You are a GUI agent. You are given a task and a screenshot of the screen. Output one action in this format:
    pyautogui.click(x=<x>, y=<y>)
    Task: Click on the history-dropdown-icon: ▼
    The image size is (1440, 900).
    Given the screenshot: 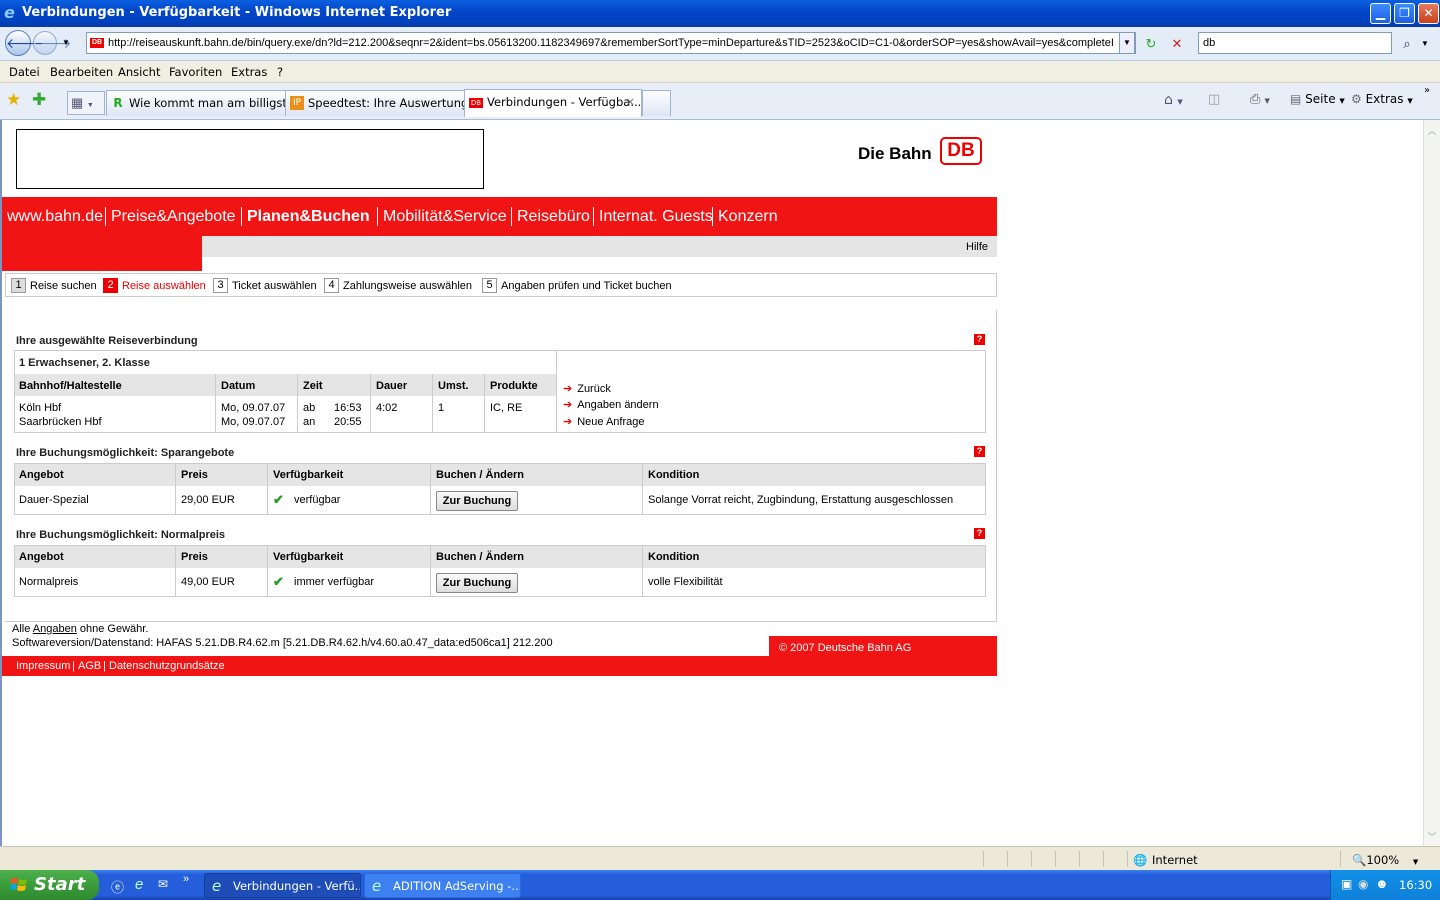 What is the action you would take?
    pyautogui.click(x=66, y=42)
    